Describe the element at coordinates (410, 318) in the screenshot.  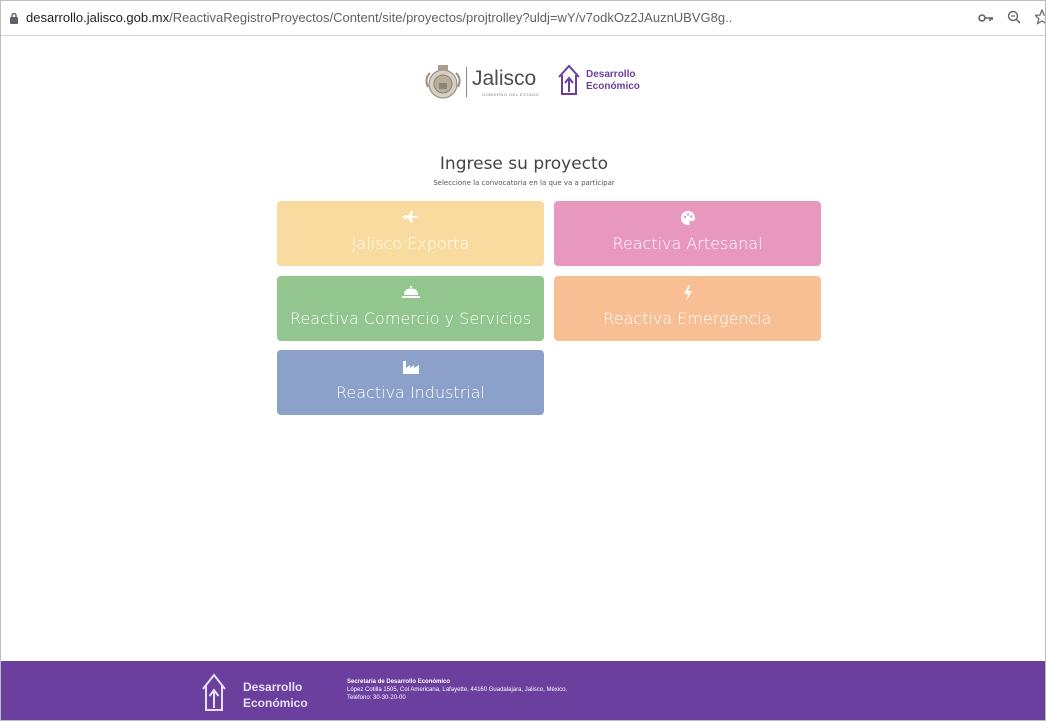
I see `card-label: Reactiva Comercio y Servicios` at that location.